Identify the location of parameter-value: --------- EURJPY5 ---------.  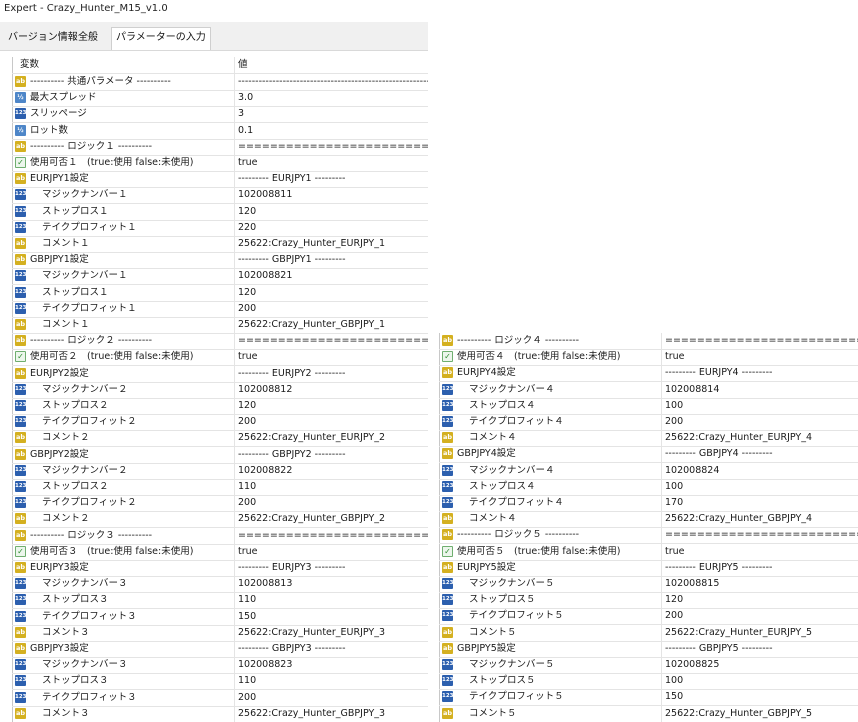
(759, 567).